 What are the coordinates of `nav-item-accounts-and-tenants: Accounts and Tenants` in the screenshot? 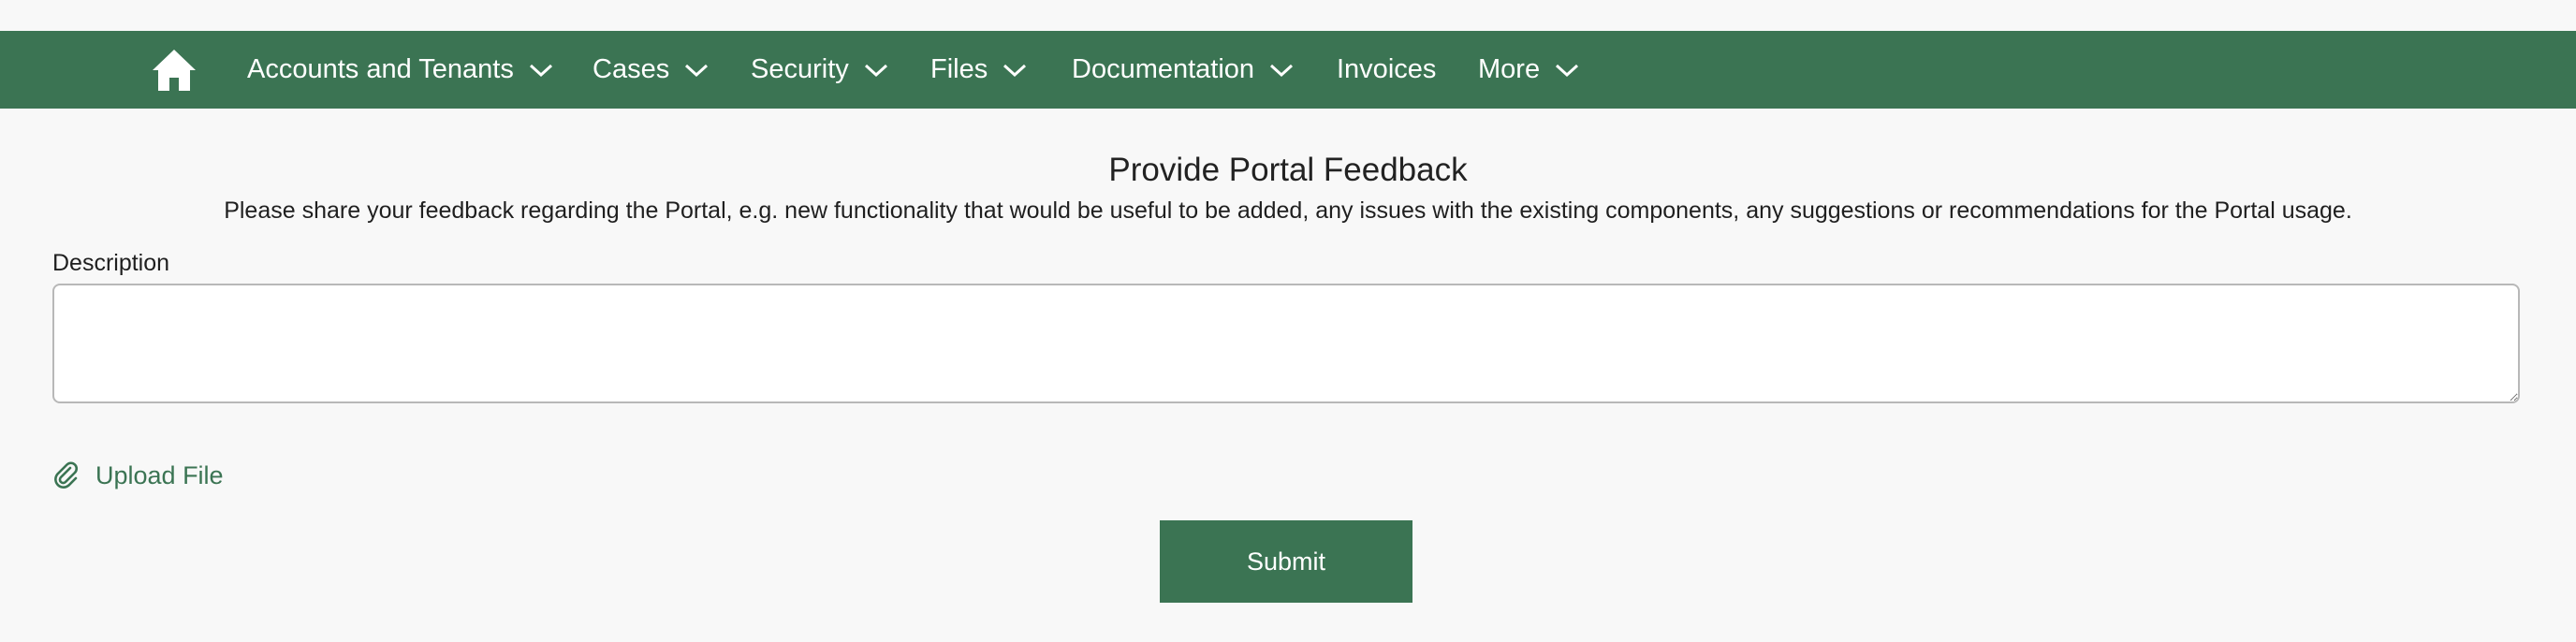 It's located at (400, 70).